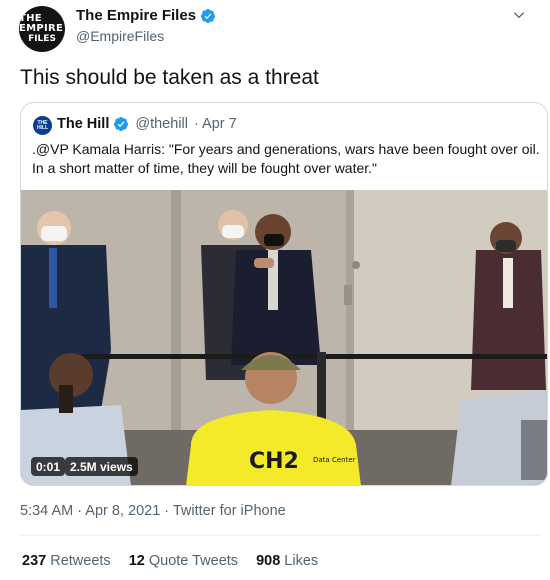 The image size is (550, 580). Describe the element at coordinates (519, 15) in the screenshot. I see `caret-down-icon` at that location.